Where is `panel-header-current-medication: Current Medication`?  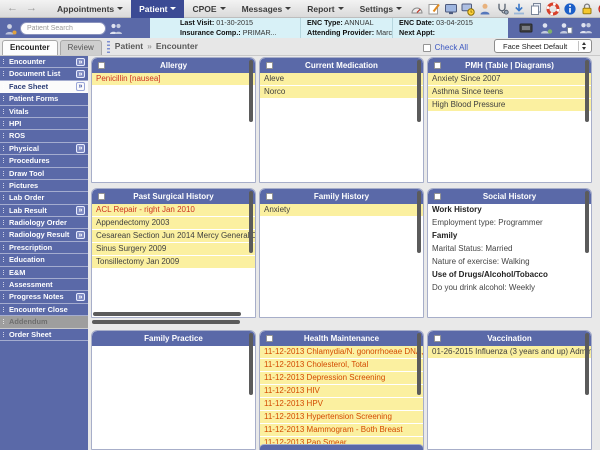
panel-header-current-medication: Current Medication is located at coordinates (341, 65).